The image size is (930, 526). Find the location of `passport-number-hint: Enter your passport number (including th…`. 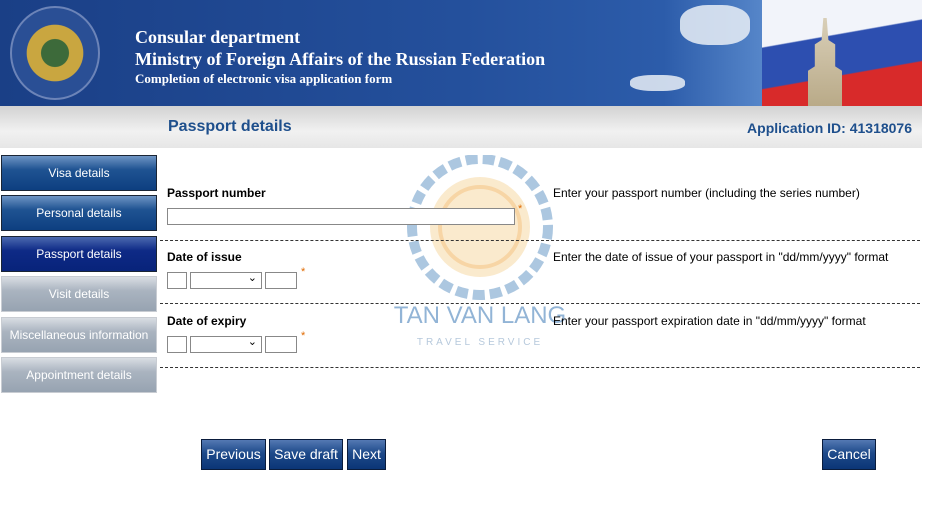

passport-number-hint: Enter your passport number (including th… is located at coordinates (706, 193).